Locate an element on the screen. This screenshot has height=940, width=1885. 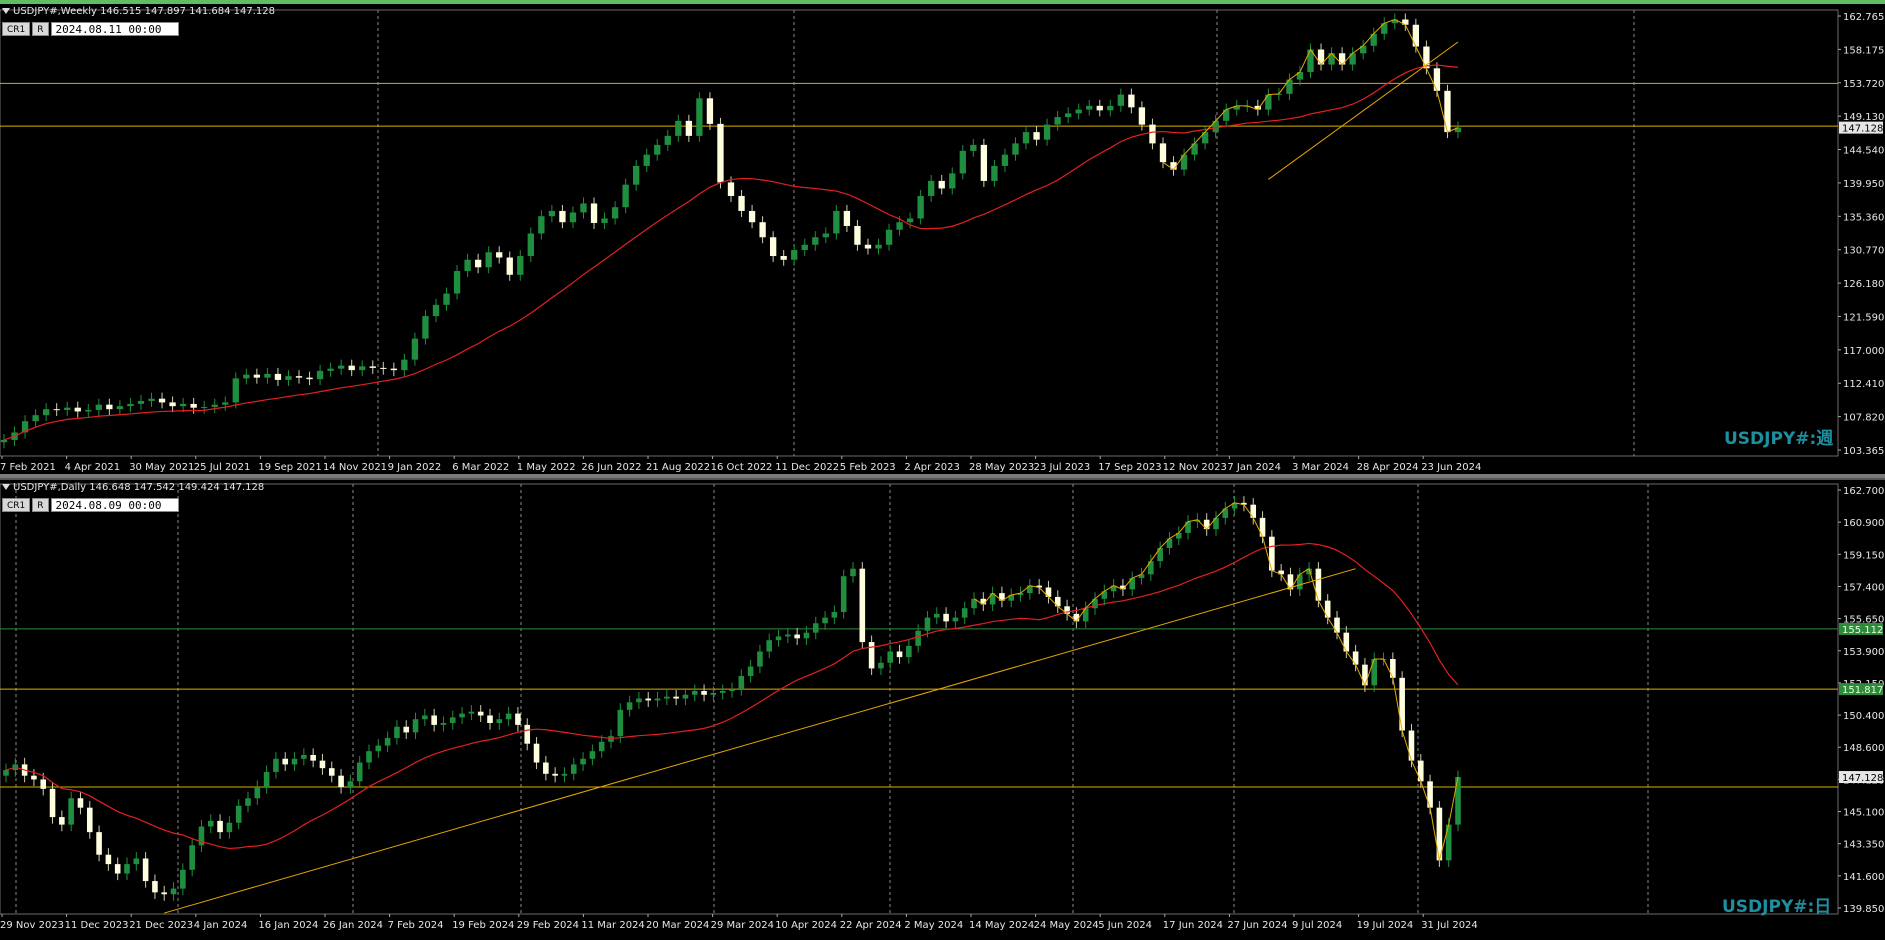
x-tick-label: 27 Jun 2024 is located at coordinates (1257, 925).